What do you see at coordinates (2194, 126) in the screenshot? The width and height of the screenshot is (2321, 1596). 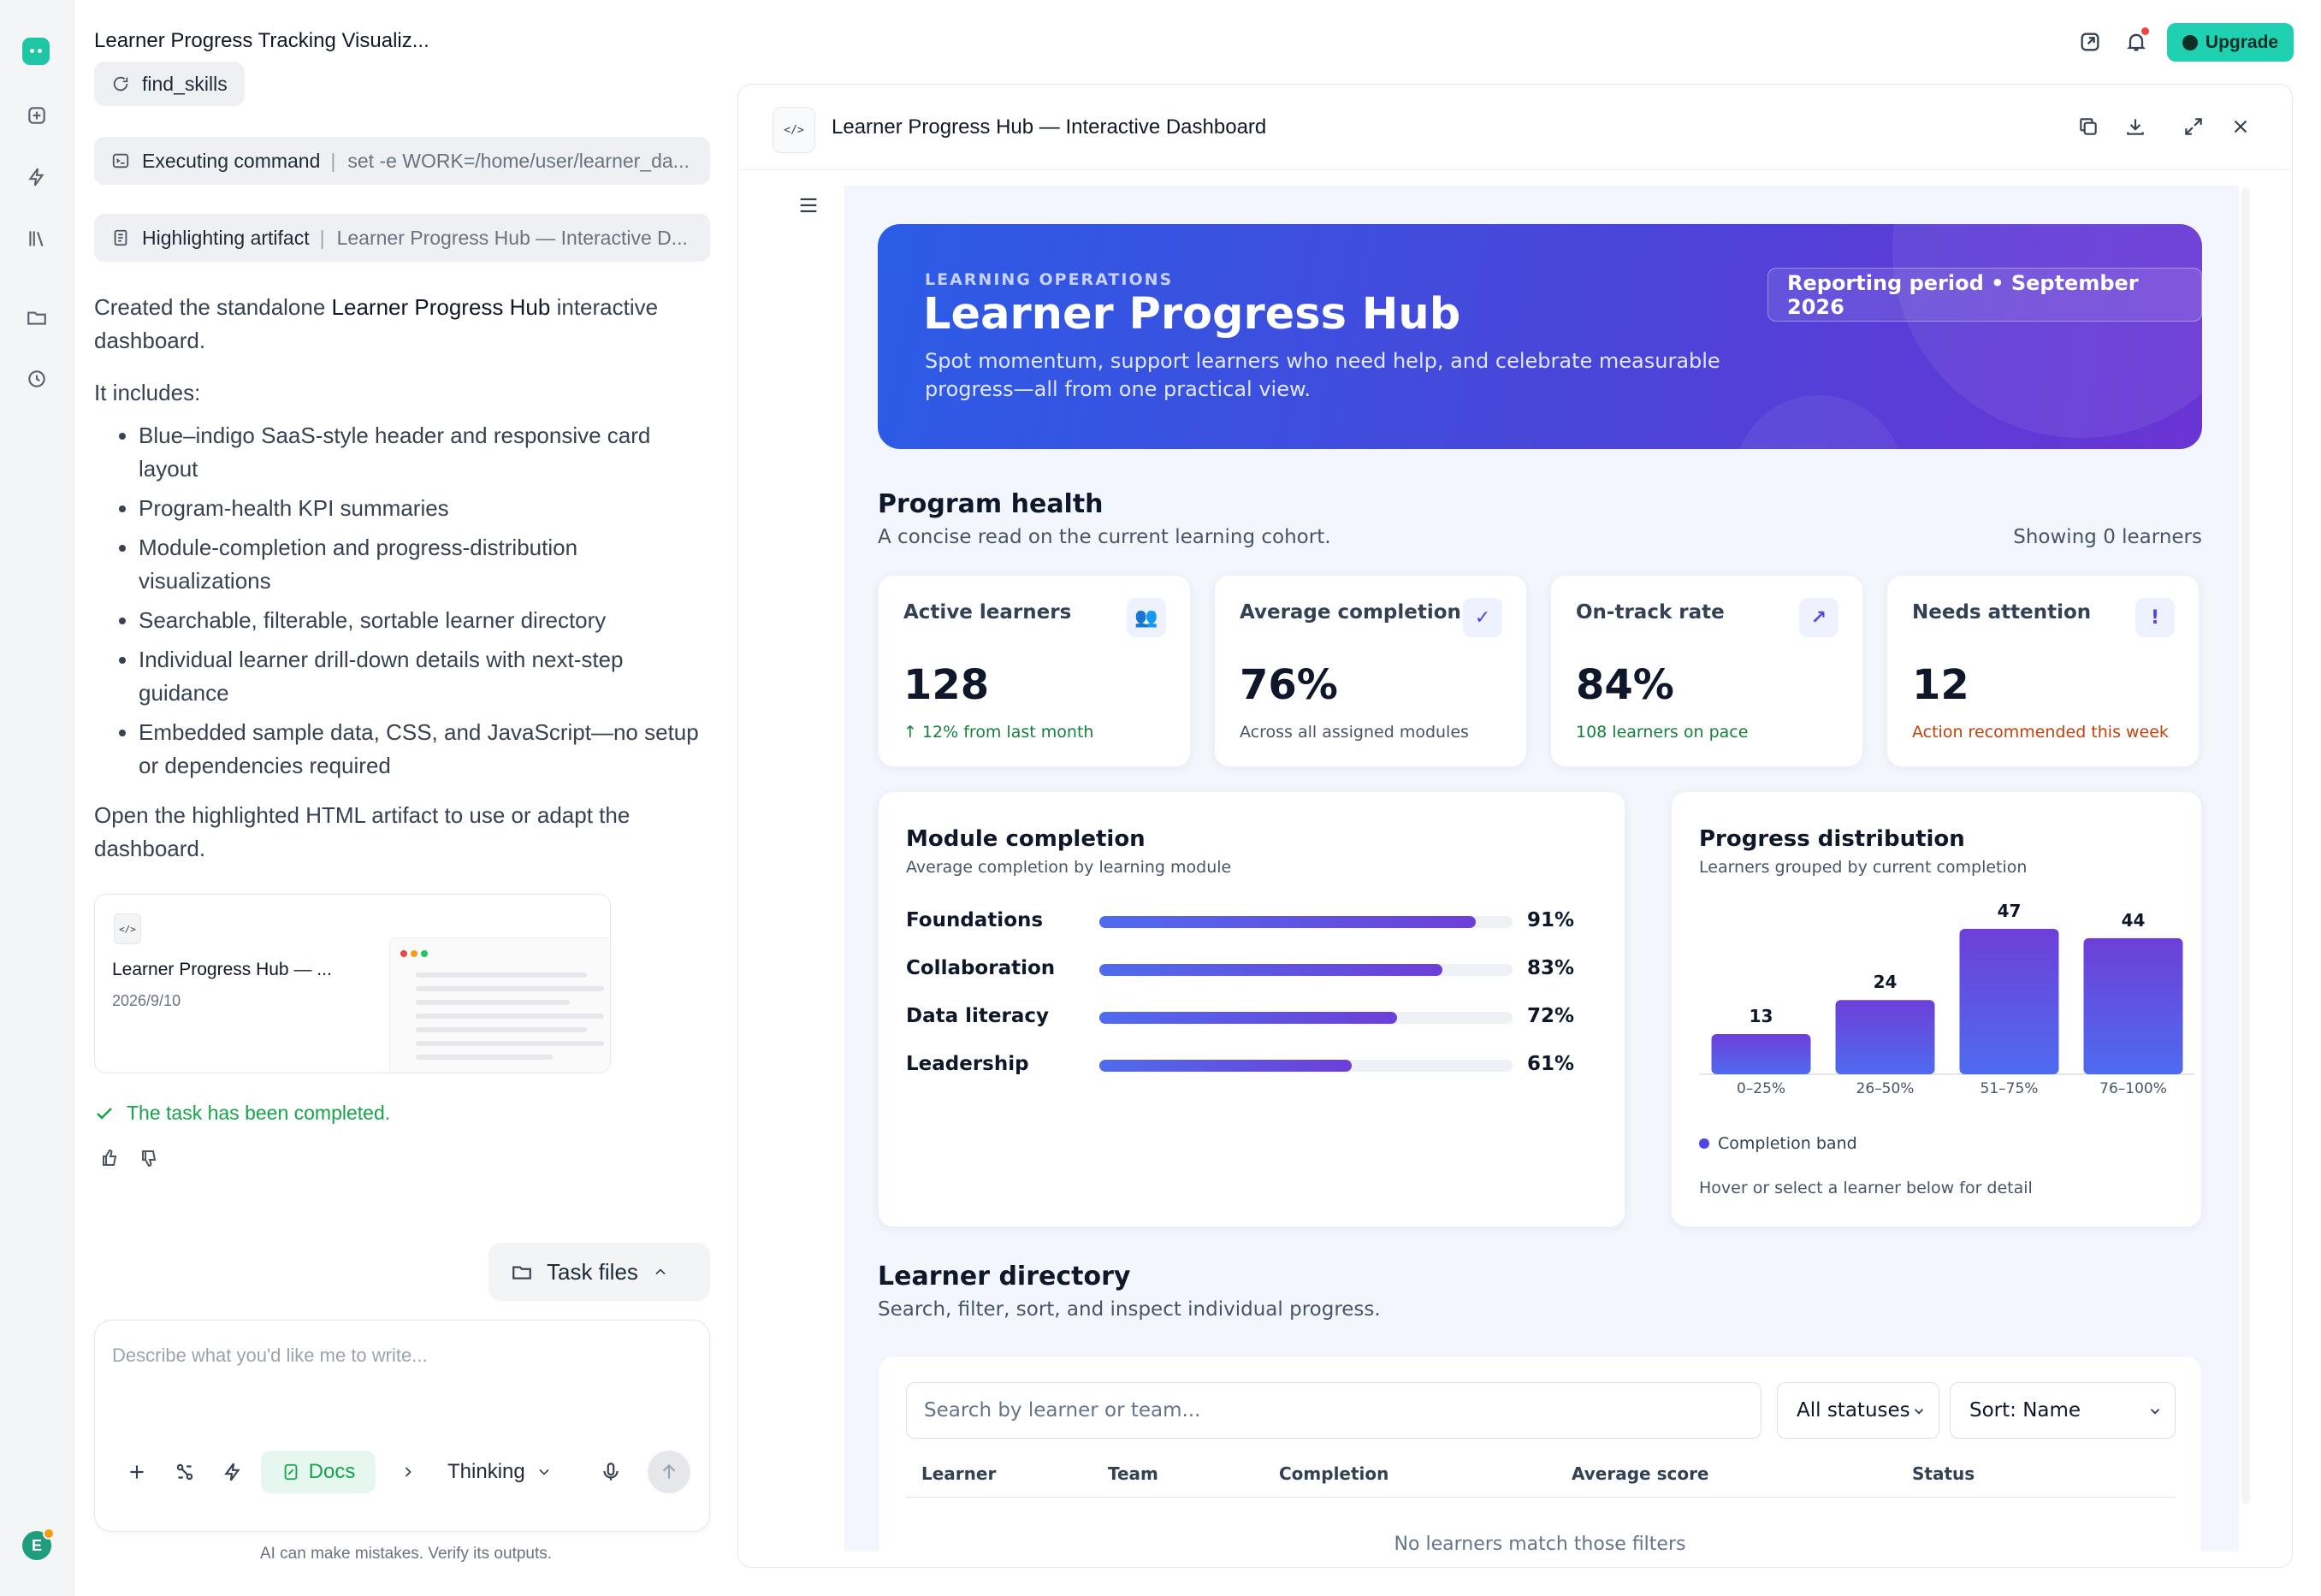 I see `expand-icon` at bounding box center [2194, 126].